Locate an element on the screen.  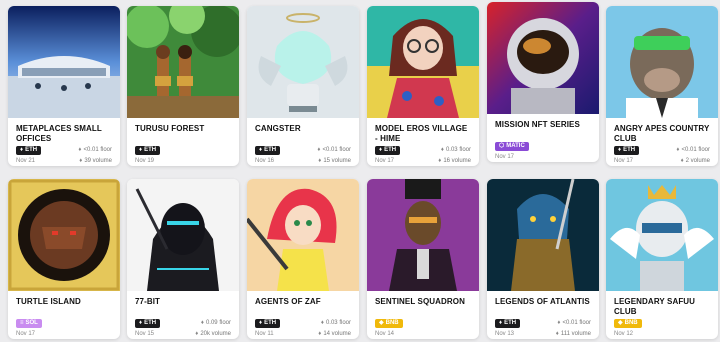
77-bit-artwork is located at coordinates (183, 235).